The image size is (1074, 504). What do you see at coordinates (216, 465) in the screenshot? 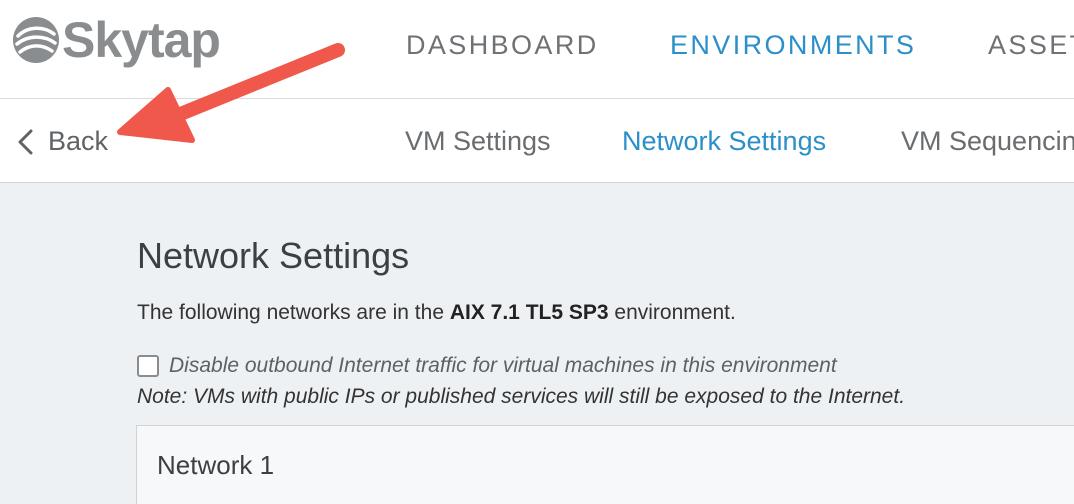
I see `network-name: Network 1` at bounding box center [216, 465].